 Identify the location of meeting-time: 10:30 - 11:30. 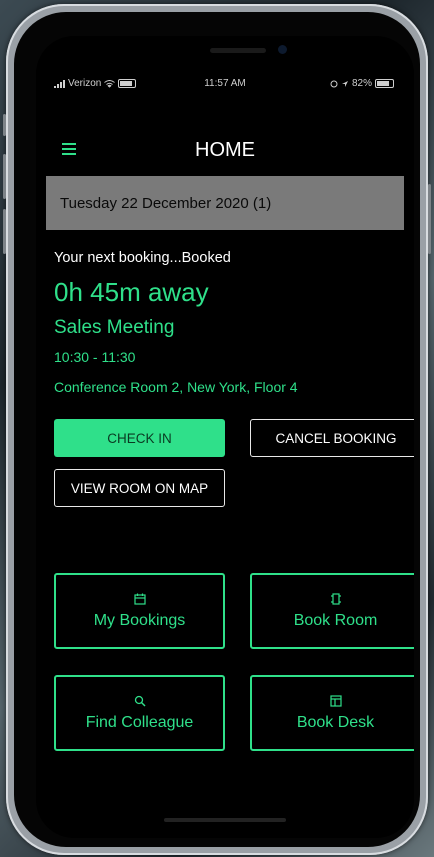
(95, 357).